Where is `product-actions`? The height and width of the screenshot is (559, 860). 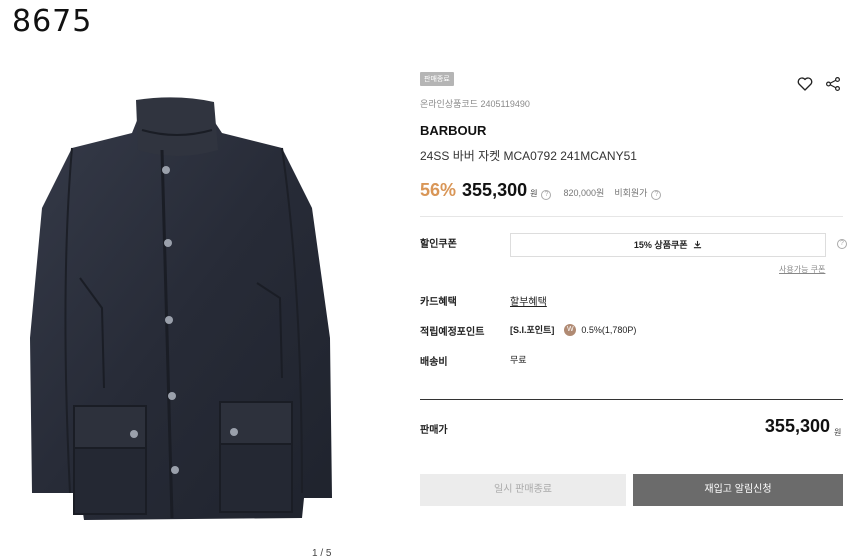 product-actions is located at coordinates (819, 84).